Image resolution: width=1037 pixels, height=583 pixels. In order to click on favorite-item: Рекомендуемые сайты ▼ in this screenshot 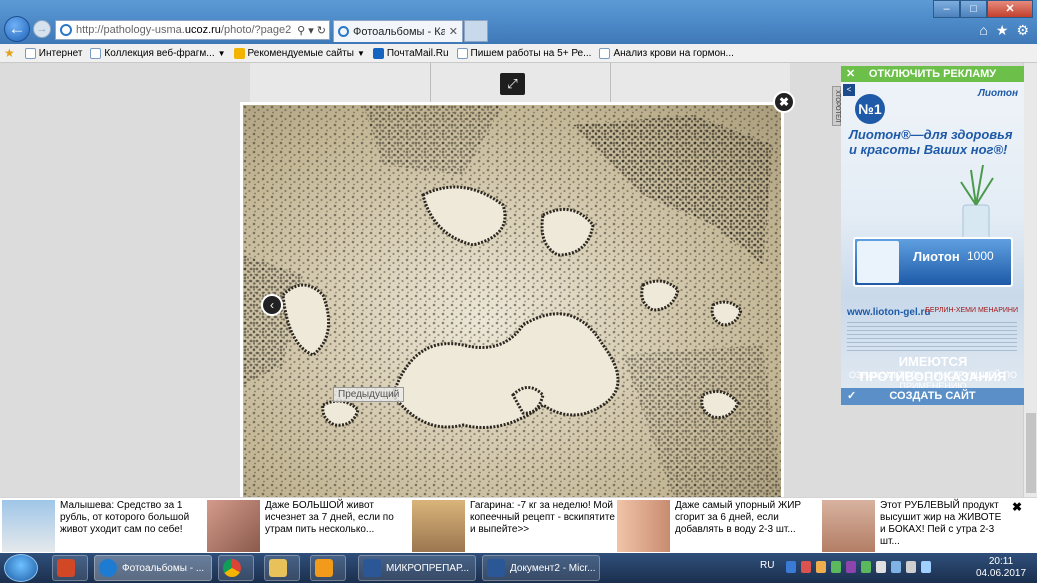, I will do `click(299, 53)`.